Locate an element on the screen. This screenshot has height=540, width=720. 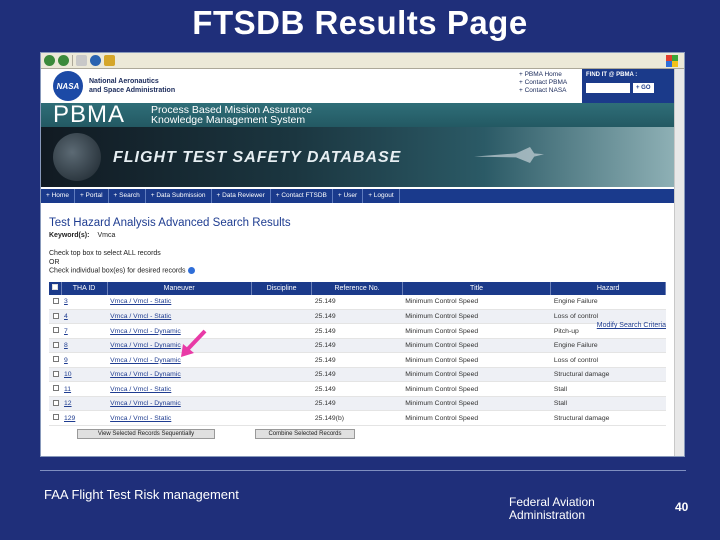
select-all-checkbox is located at coordinates (54, 287).